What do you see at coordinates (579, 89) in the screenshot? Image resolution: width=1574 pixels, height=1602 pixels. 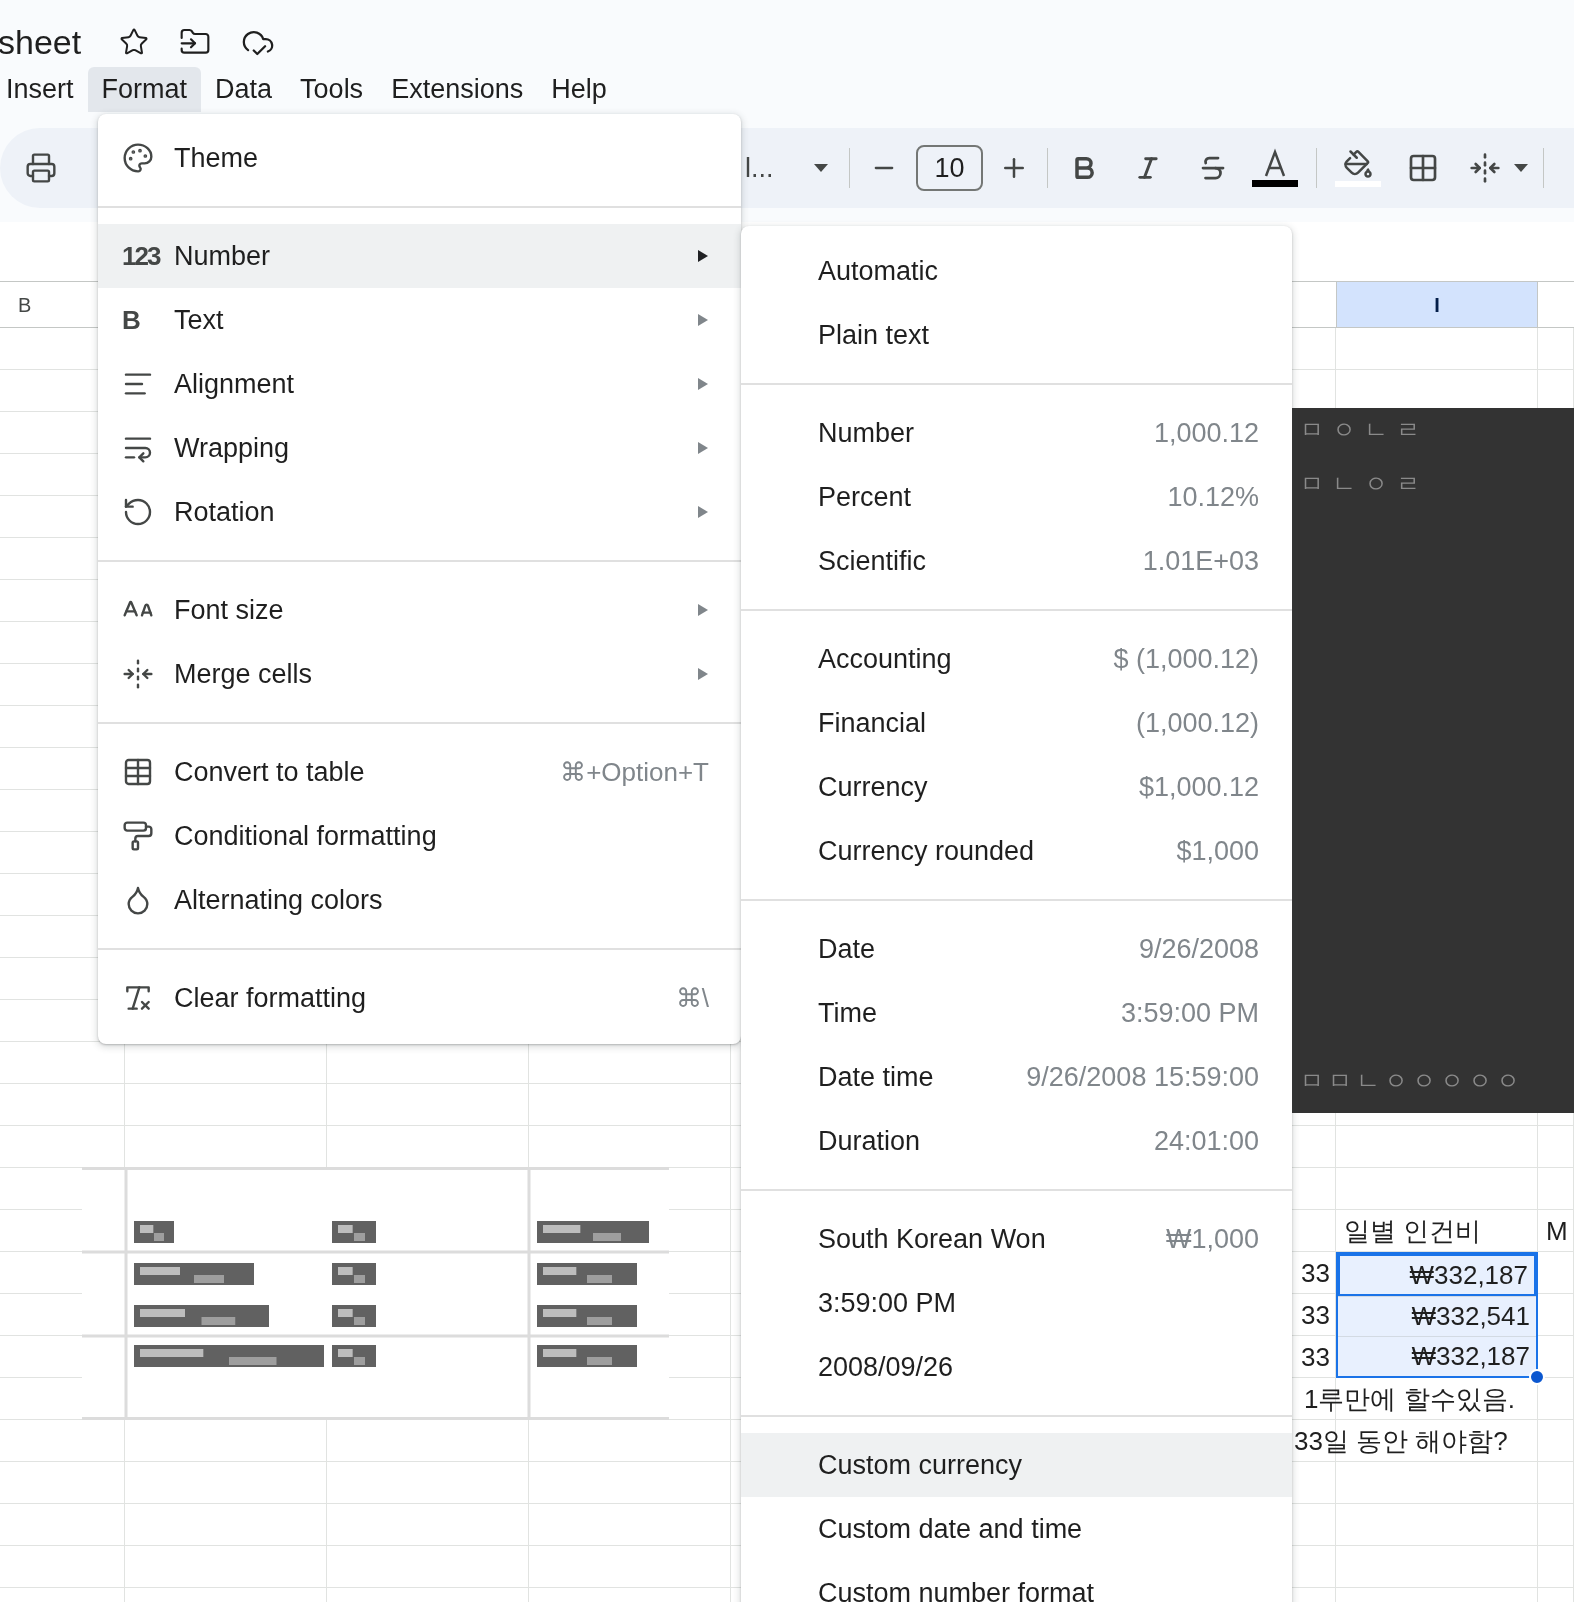 I see `menu-item: Help` at bounding box center [579, 89].